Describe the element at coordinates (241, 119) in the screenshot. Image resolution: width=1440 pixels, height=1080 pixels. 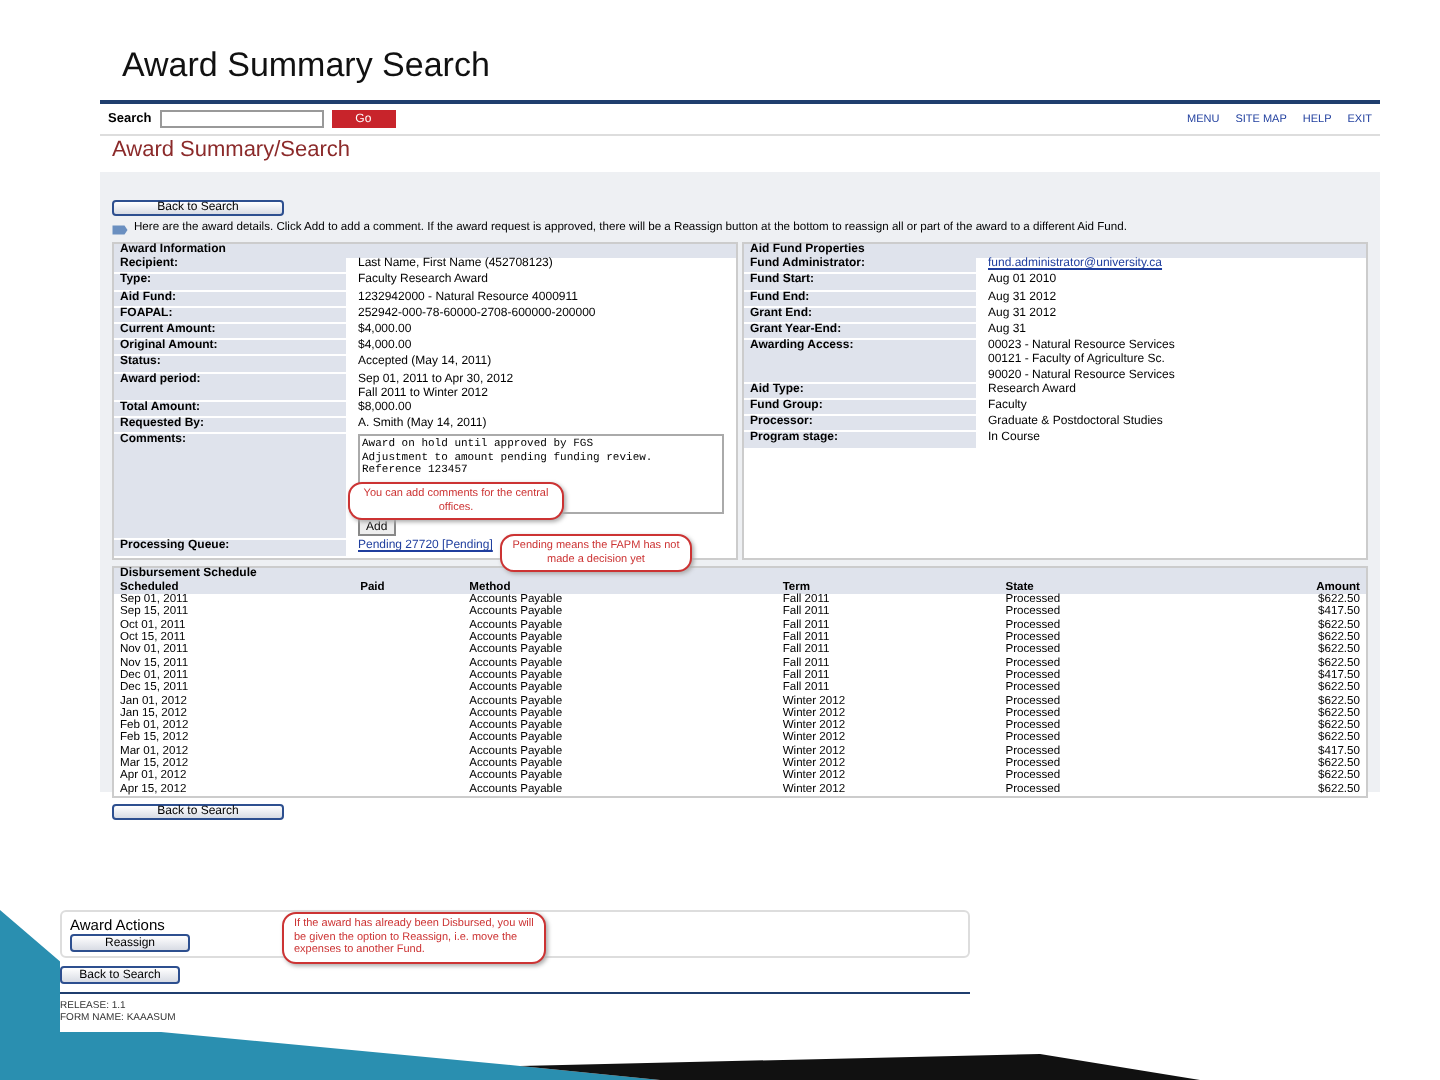
I see `search-field` at that location.